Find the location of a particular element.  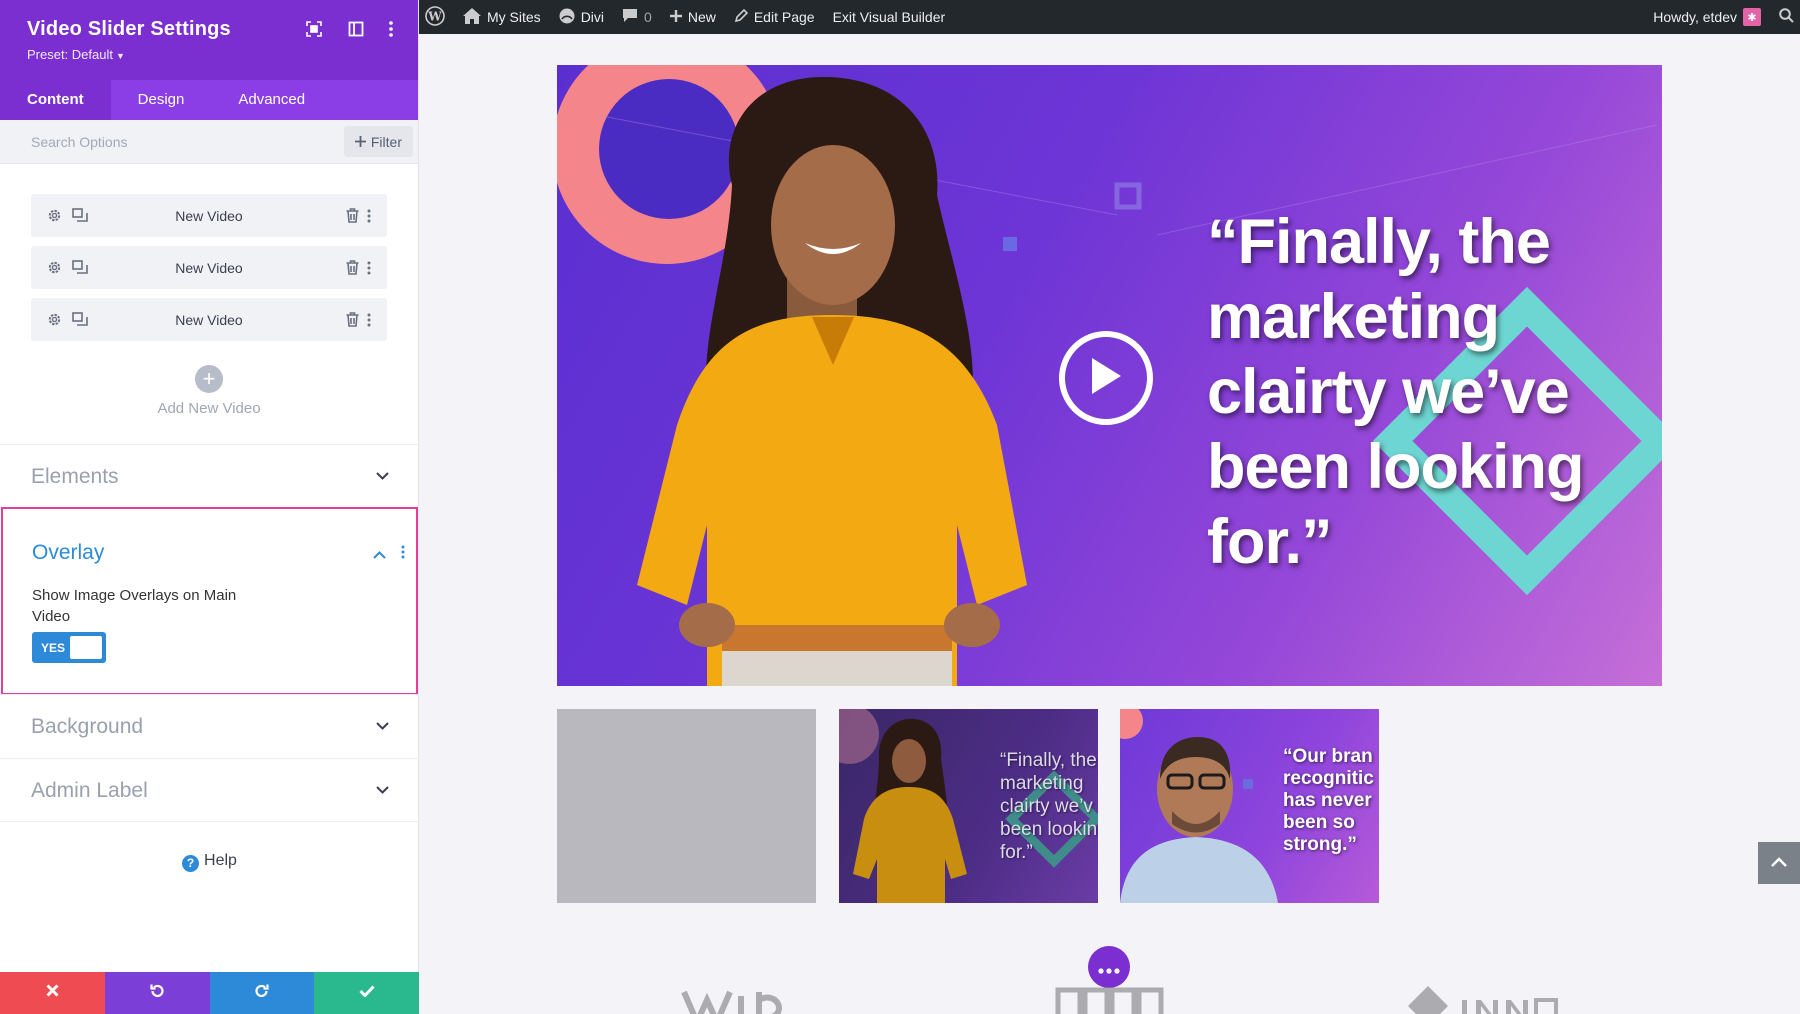

tab-content: Content is located at coordinates (55, 100).